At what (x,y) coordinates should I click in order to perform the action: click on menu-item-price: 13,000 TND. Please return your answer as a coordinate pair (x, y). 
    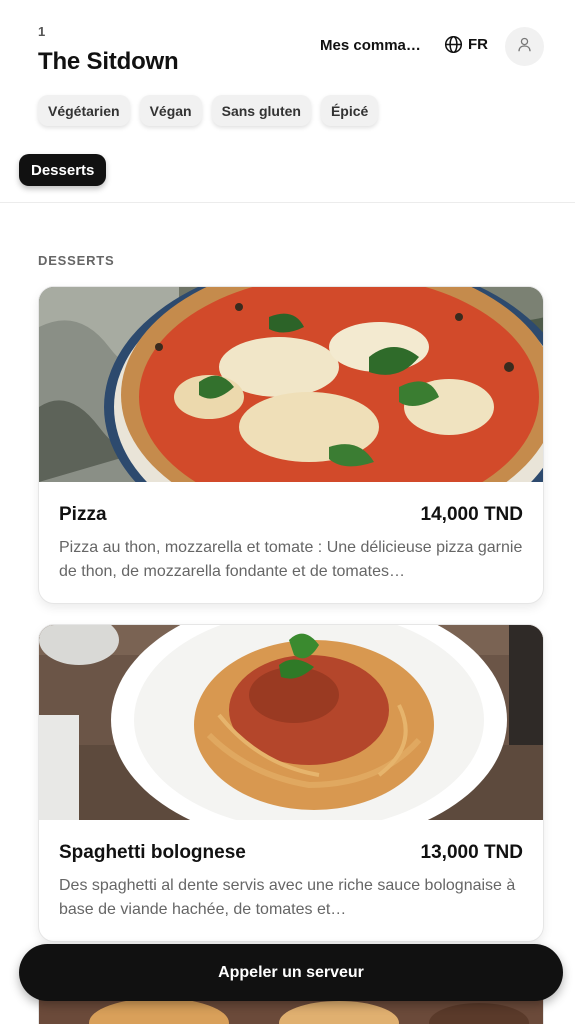
    Looking at the image, I should click on (471, 852).